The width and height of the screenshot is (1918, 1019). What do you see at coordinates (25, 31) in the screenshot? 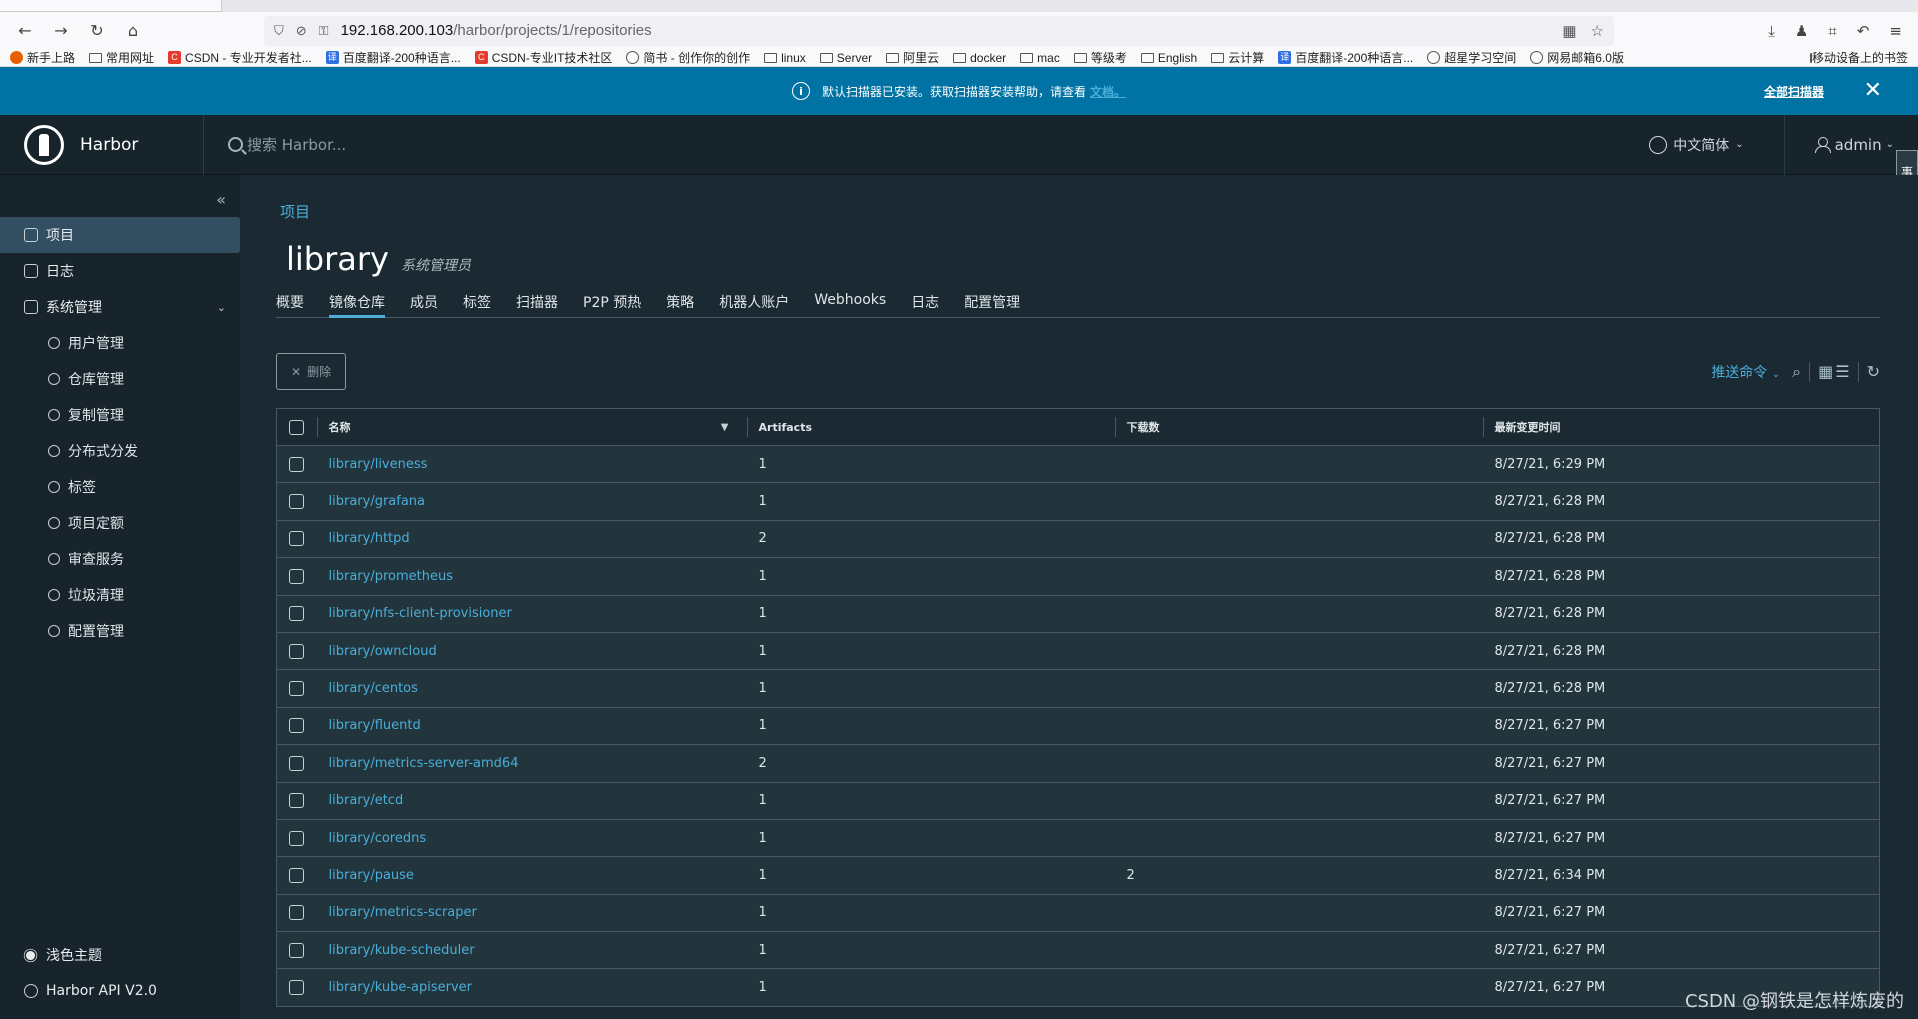
I see `back-icon: ←` at bounding box center [25, 31].